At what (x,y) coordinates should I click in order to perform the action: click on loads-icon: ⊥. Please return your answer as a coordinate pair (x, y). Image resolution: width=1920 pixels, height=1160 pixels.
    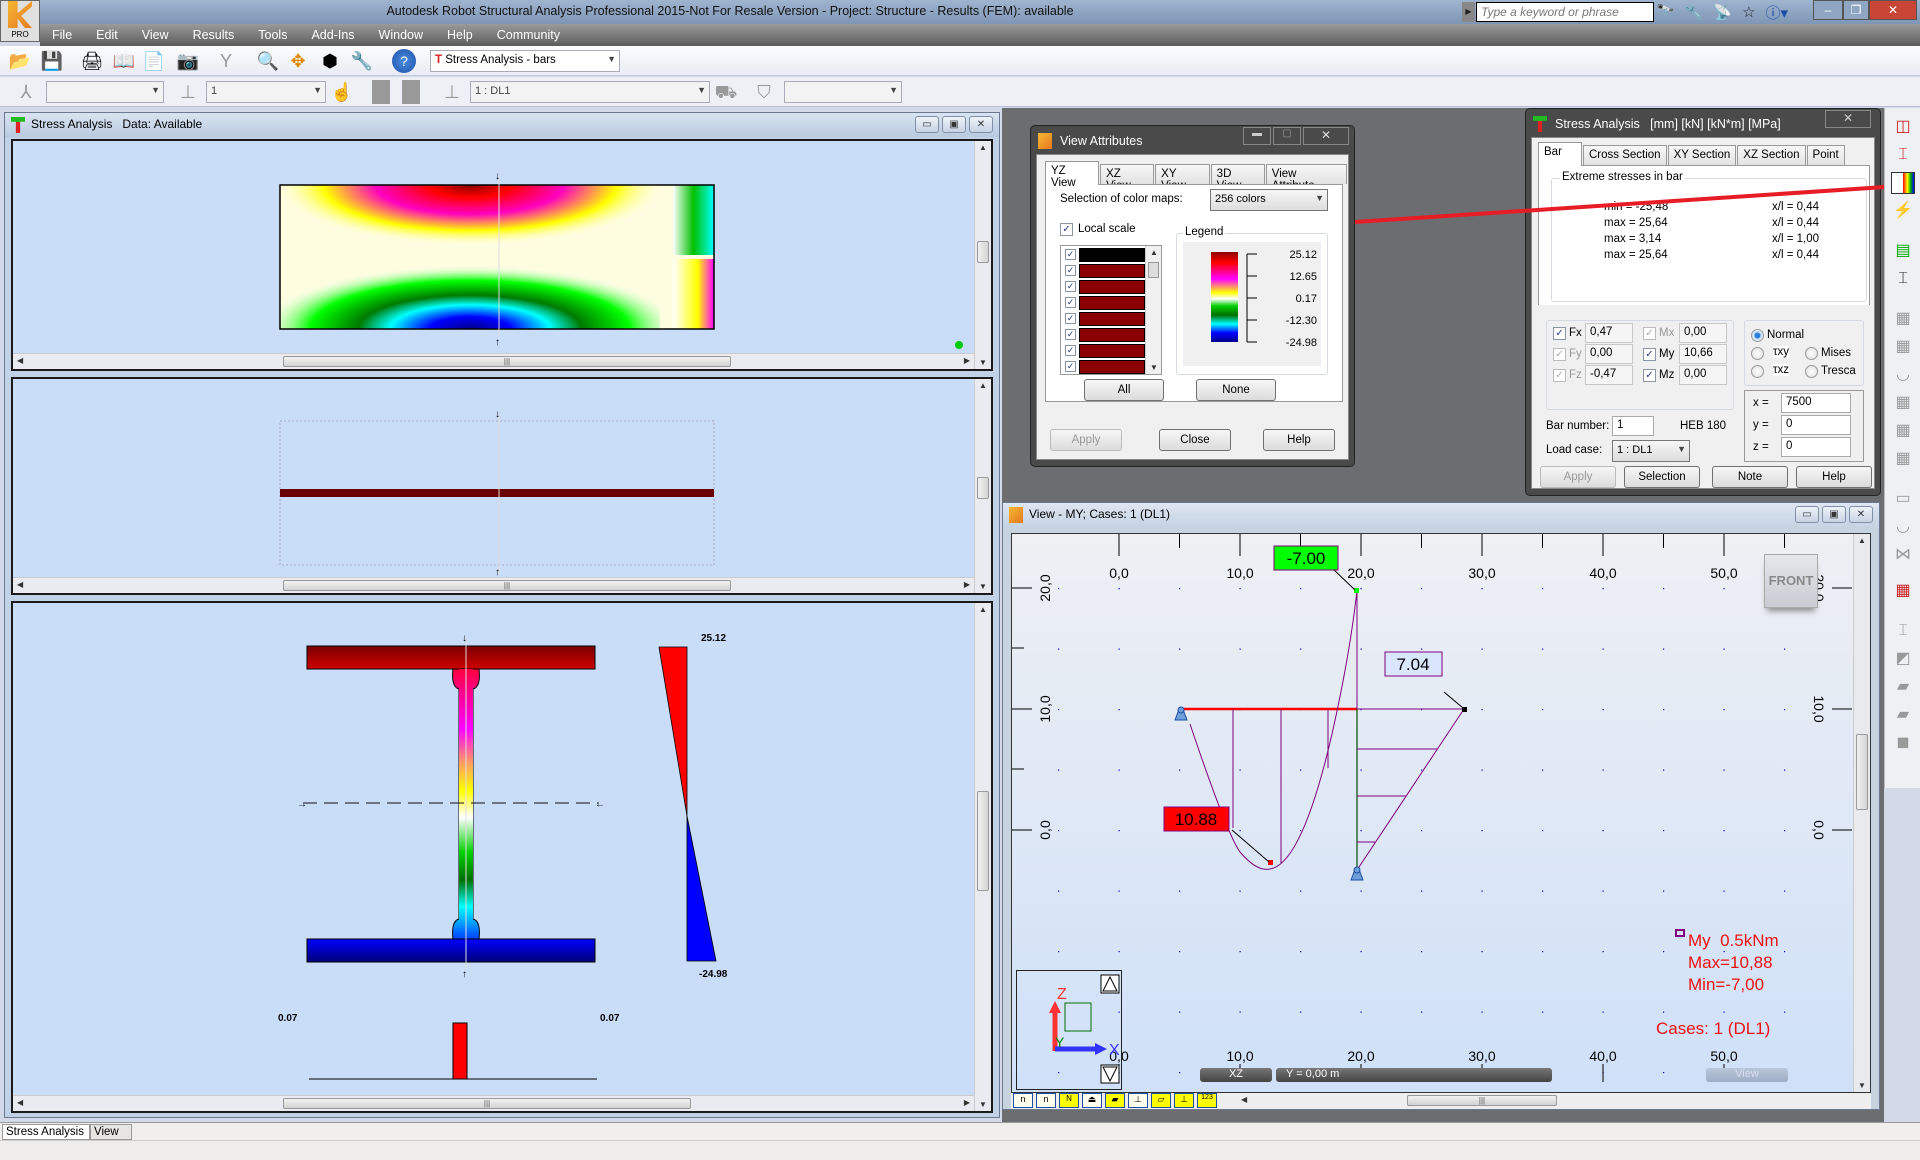
    Looking at the image, I should click on (1184, 1100).